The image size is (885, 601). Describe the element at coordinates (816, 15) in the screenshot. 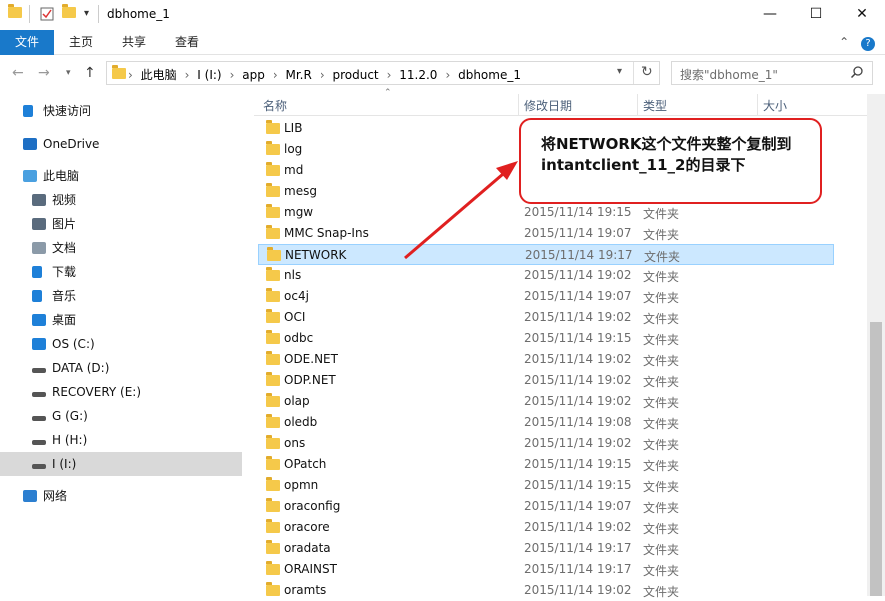

I see `maximize-button: ☐` at that location.